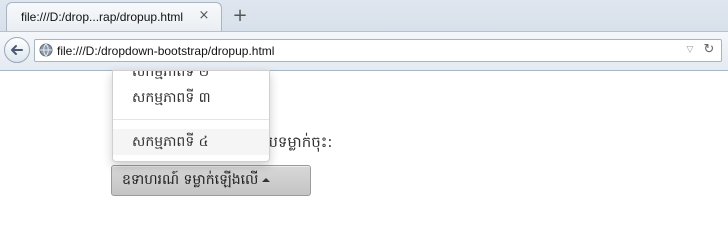 The width and height of the screenshot is (728, 240). What do you see at coordinates (191, 116) in the screenshot?
I see `dropup-menu: សកម្មភាពទី ២ សកម្មភាពទី ៣ សកម្មភាពទី ៤` at bounding box center [191, 116].